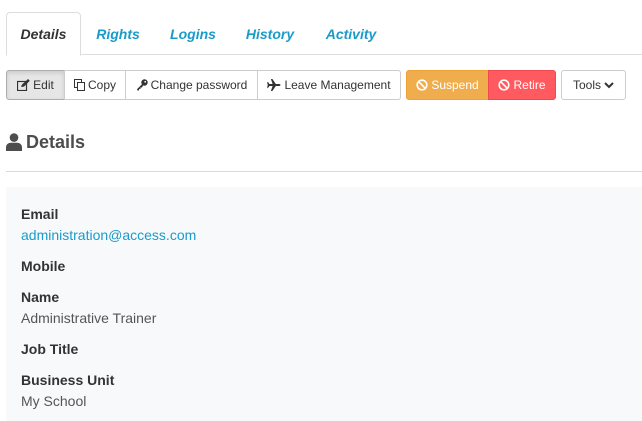 Image resolution: width=642 pixels, height=421 pixels. I want to click on tools-dropdown-button: Tools, so click(593, 85).